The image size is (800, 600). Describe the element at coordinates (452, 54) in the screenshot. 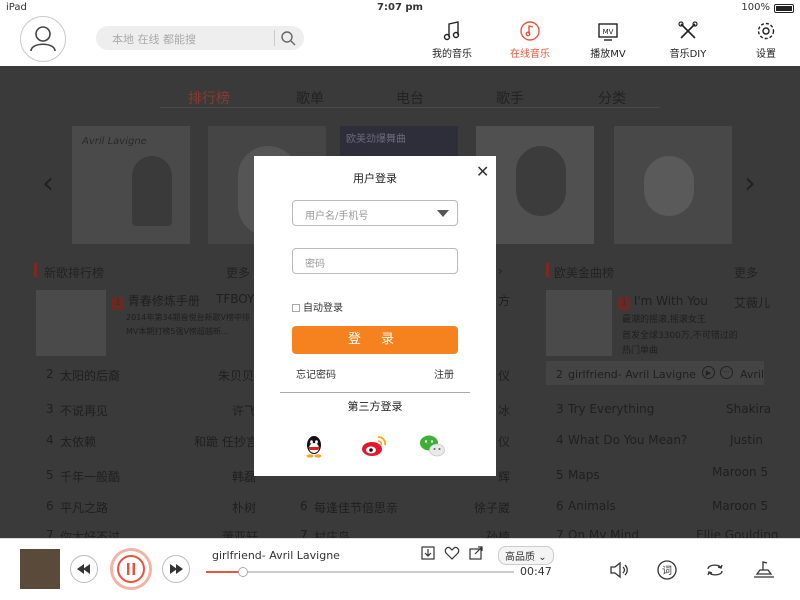

I see `nav-my-music-label: 我的音乐` at that location.